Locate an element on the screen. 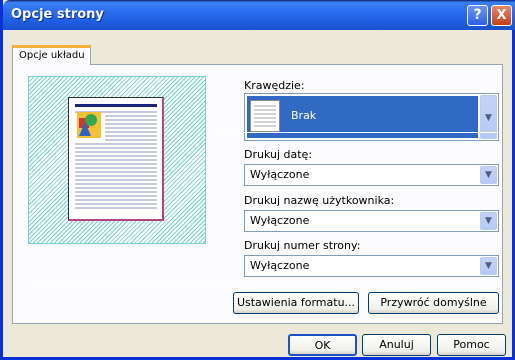 Image resolution: width=515 pixels, height=360 pixels. restore-defaults-button: Przywróć domyślne is located at coordinates (433, 303).